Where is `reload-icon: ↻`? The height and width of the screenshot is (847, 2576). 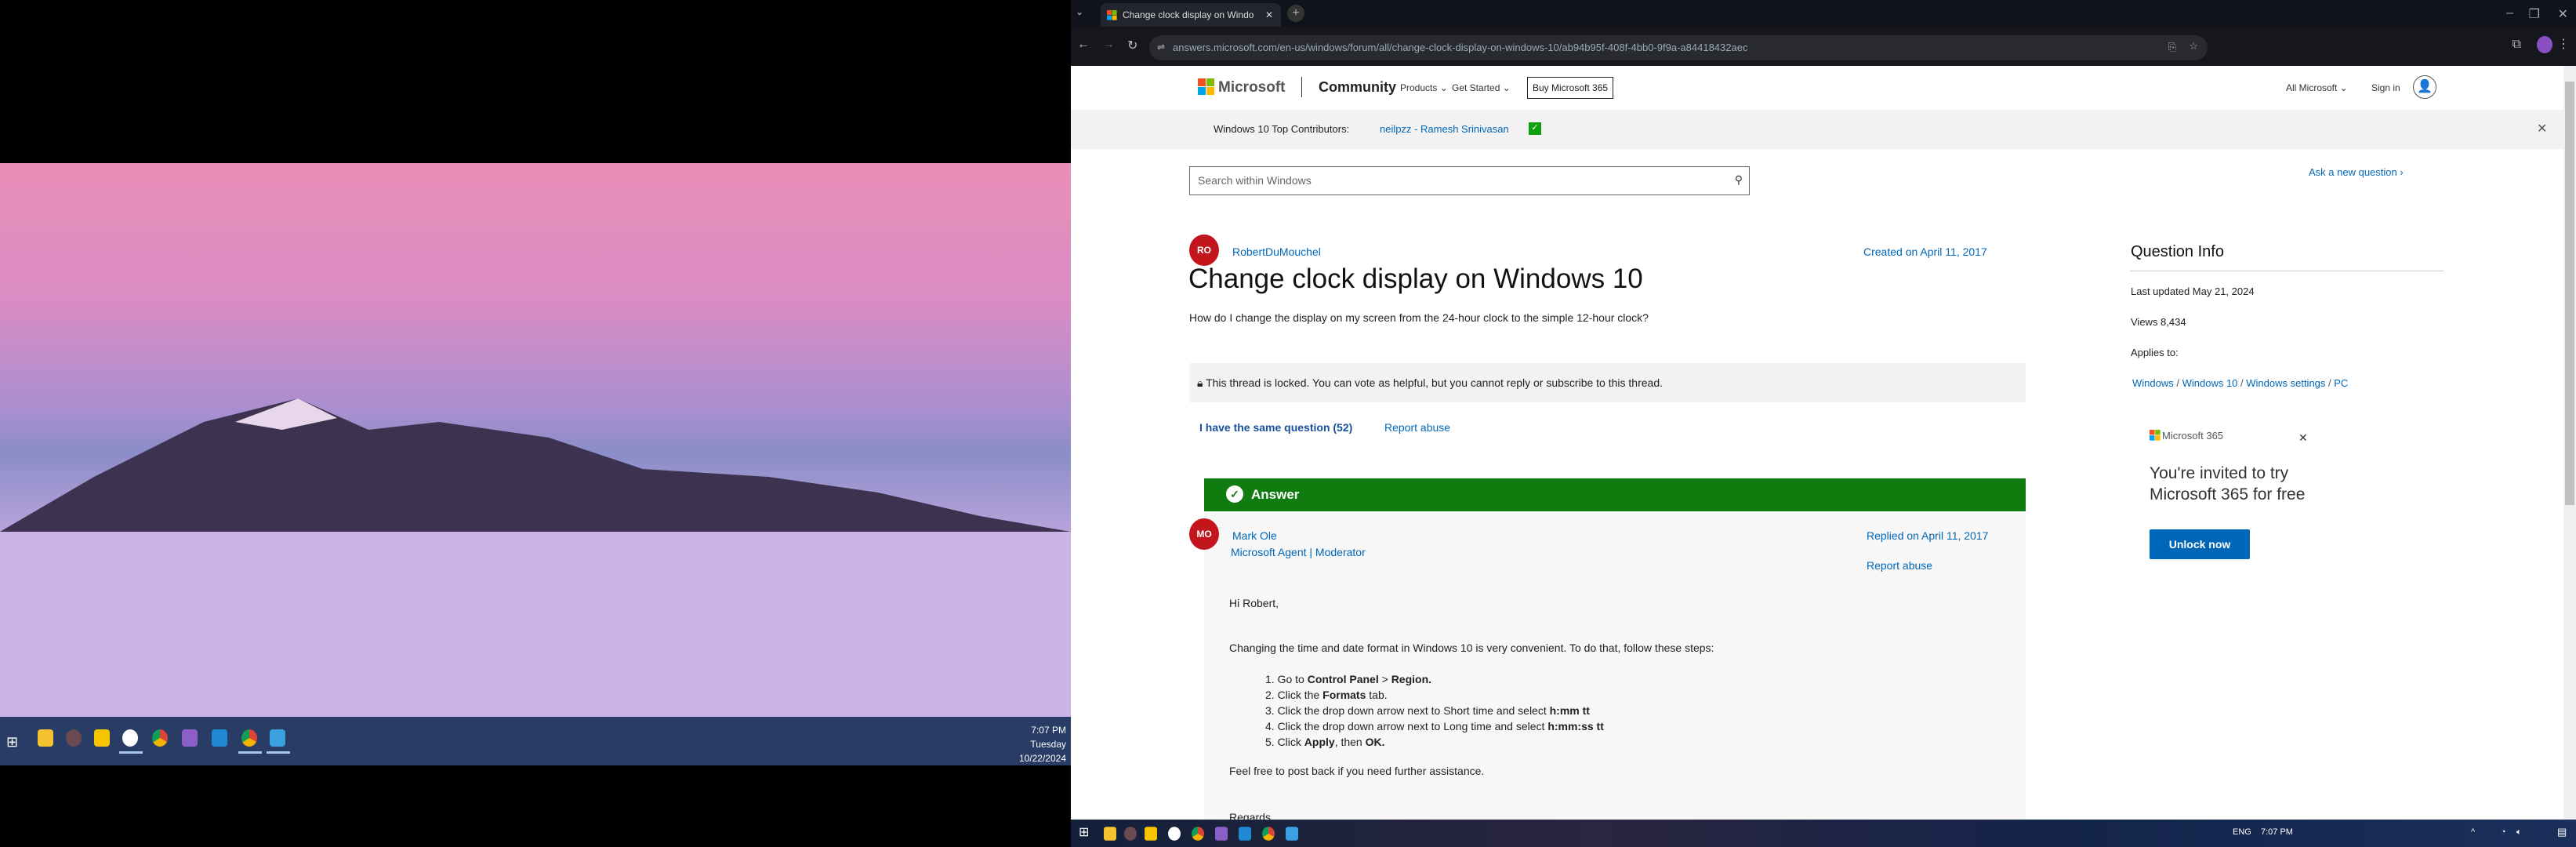
reload-icon: ↻ is located at coordinates (1132, 45).